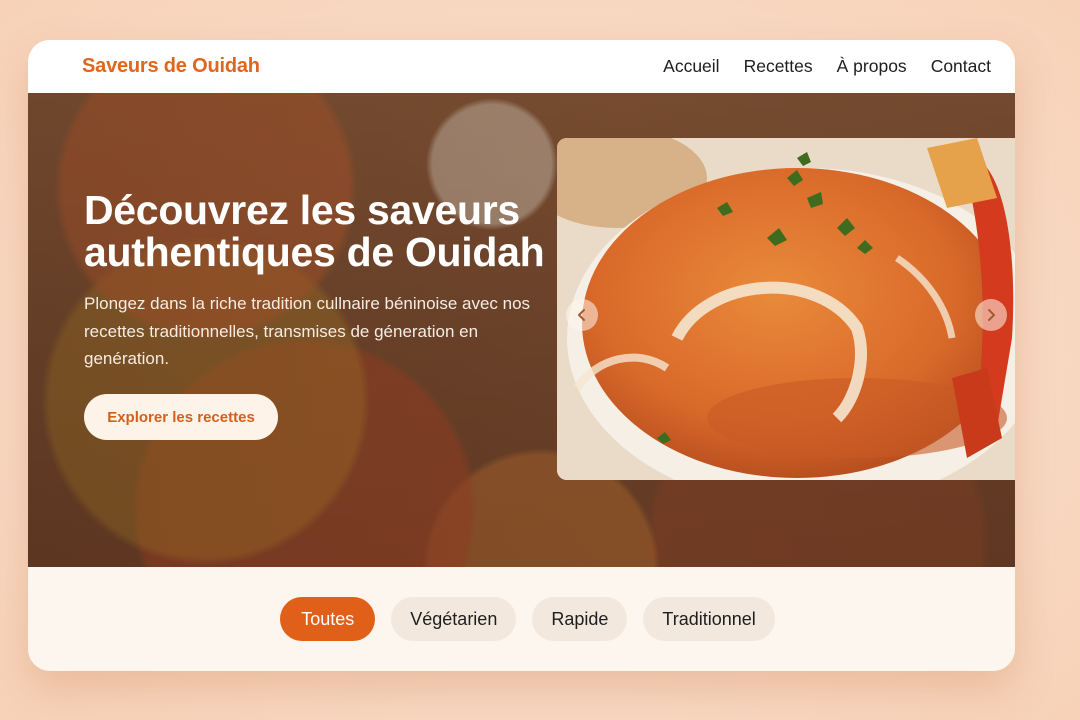 Image resolution: width=1080 pixels, height=720 pixels. I want to click on brand-logo: Saveurs de Ouidah, so click(171, 66).